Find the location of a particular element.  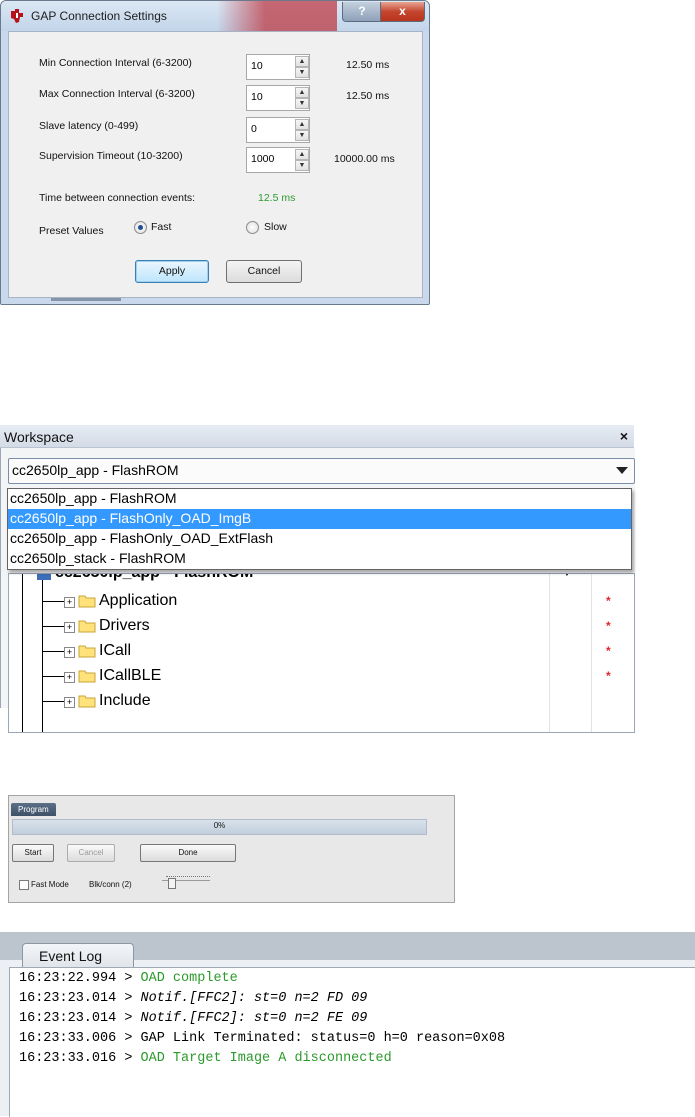

fast-mode-label: Fast Mode is located at coordinates (50, 884).